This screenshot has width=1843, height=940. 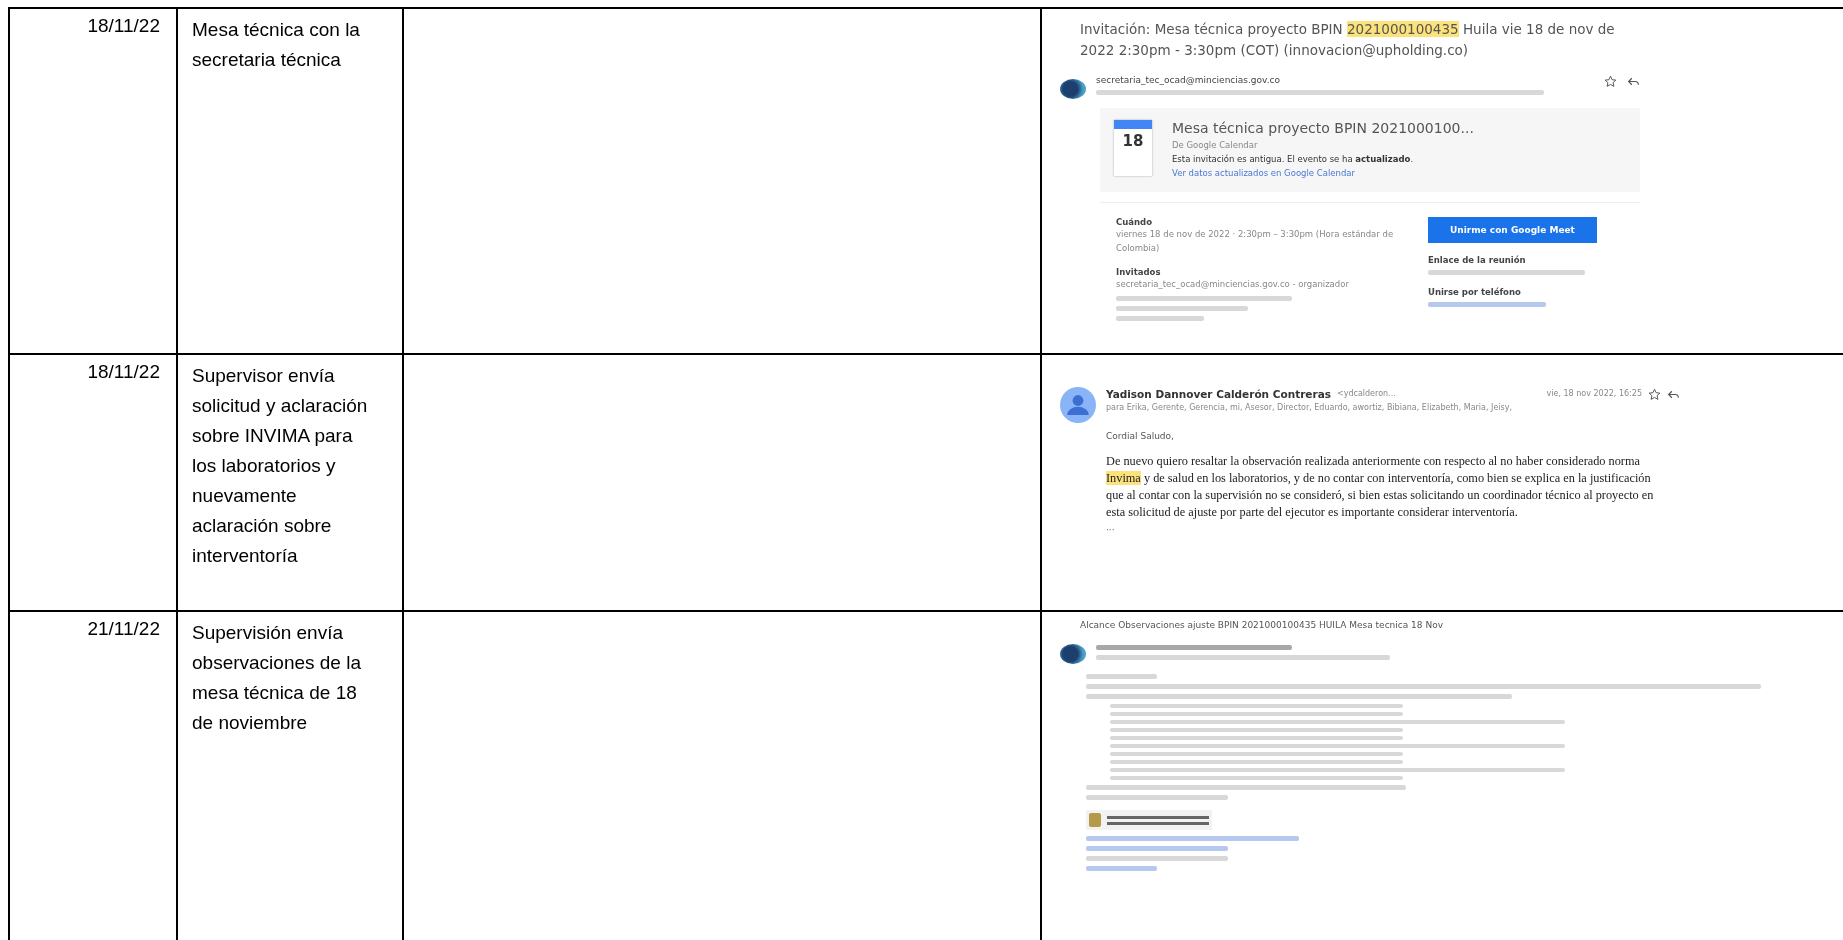 What do you see at coordinates (1347, 40) in the screenshot?
I see `email-subject: Invitación: Mesa técnica proyecto BPIN 2021000100435 Huila vie 18 de nov de 2022 2:30pm - 3:30pm (COT) (innovacion@upholding.co)` at bounding box center [1347, 40].